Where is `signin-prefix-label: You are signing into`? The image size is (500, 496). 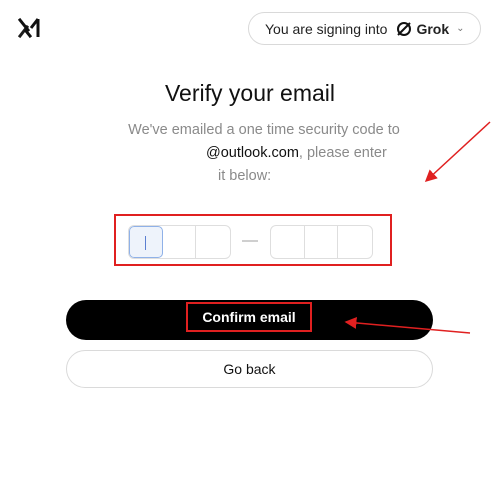 signin-prefix-label: You are signing into is located at coordinates (326, 28).